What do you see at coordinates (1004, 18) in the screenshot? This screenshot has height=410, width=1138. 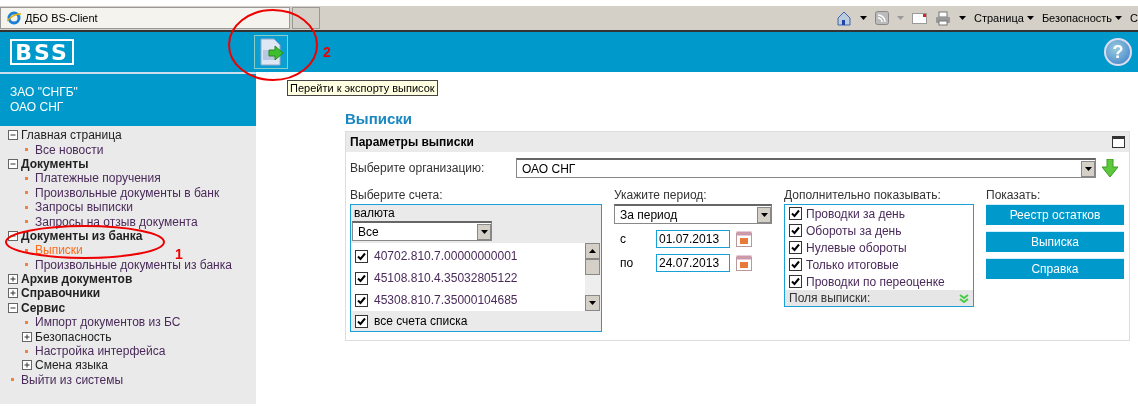 I see `browser-command: Страница` at bounding box center [1004, 18].